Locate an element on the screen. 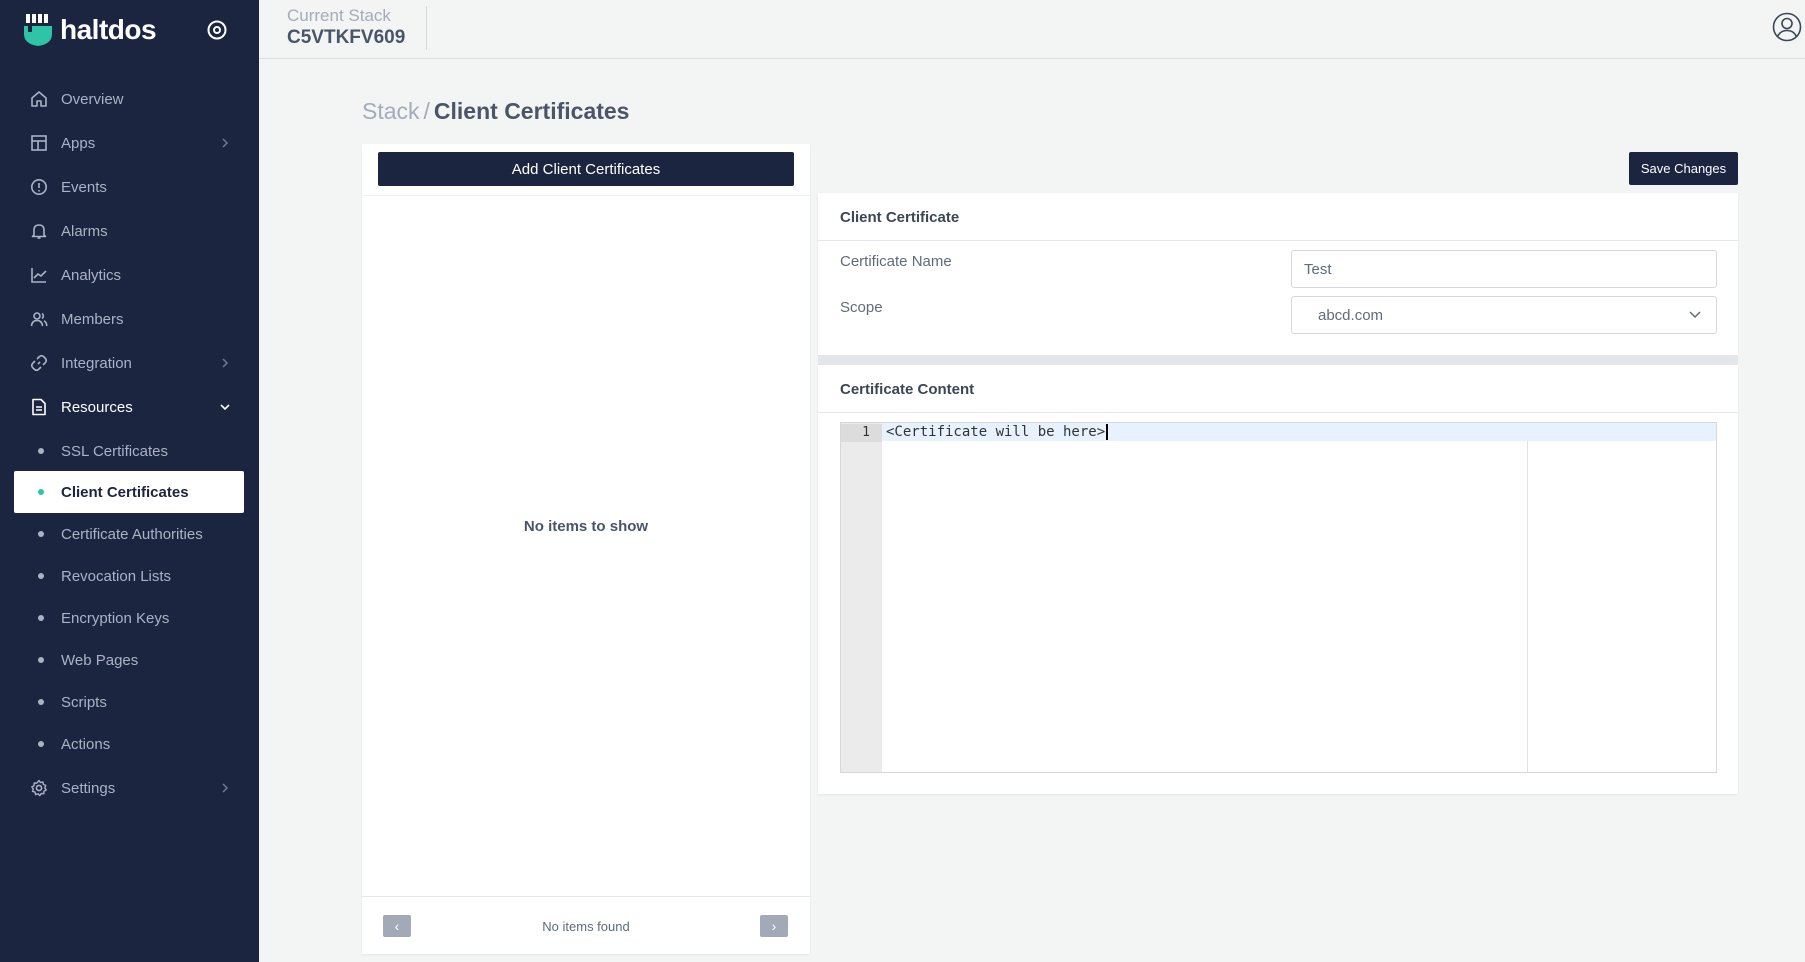 This screenshot has width=1805, height=962. sidebar-item-label: Resources is located at coordinates (97, 407).